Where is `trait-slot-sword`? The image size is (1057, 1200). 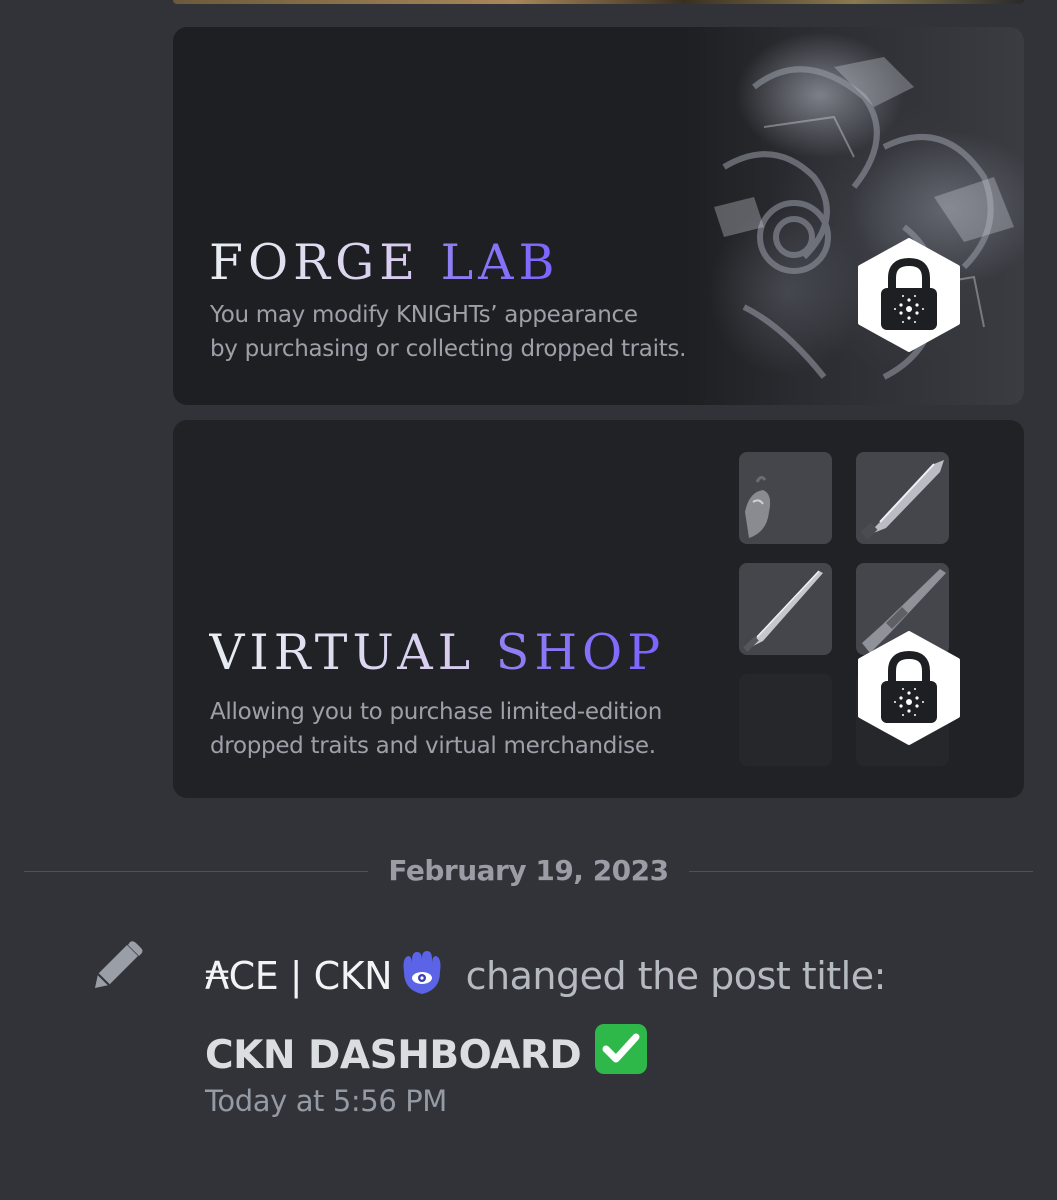
trait-slot-sword is located at coordinates (785, 609).